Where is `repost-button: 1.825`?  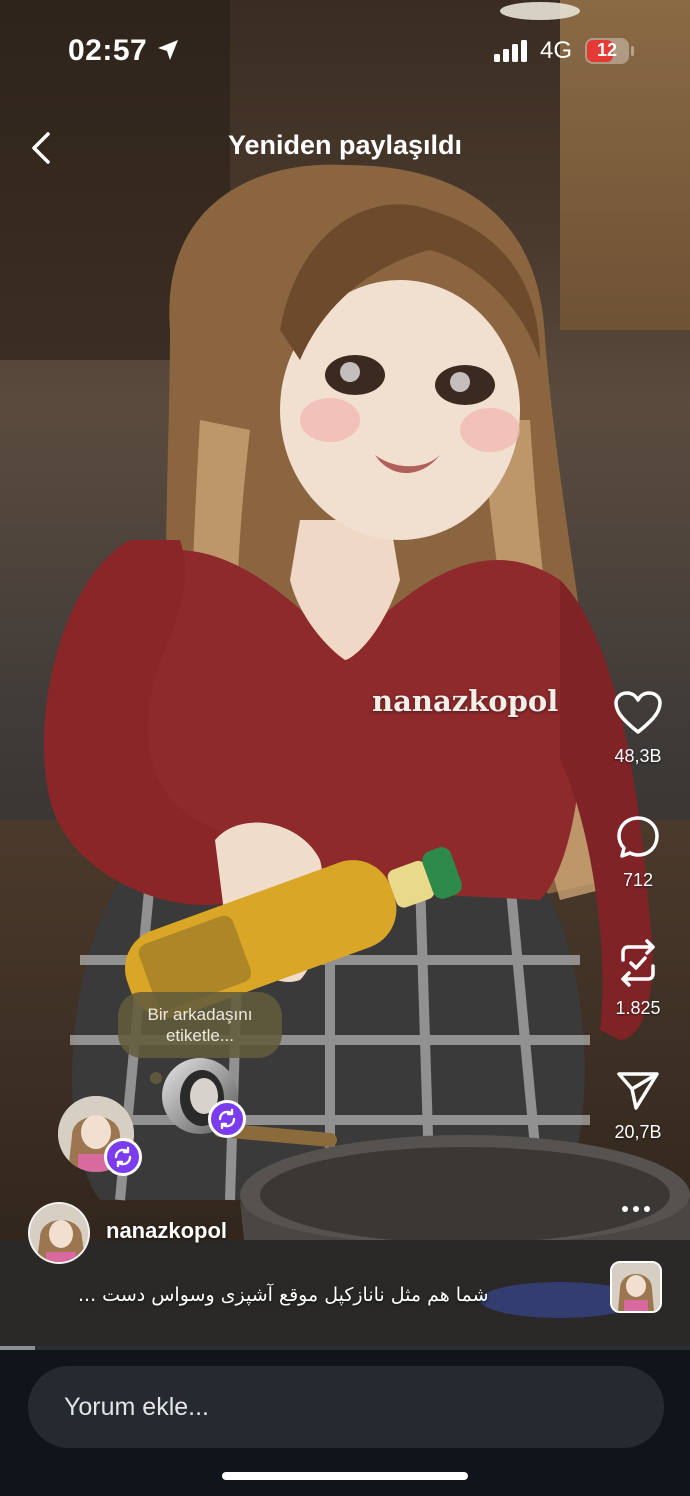 repost-button: 1.825 is located at coordinates (638, 978).